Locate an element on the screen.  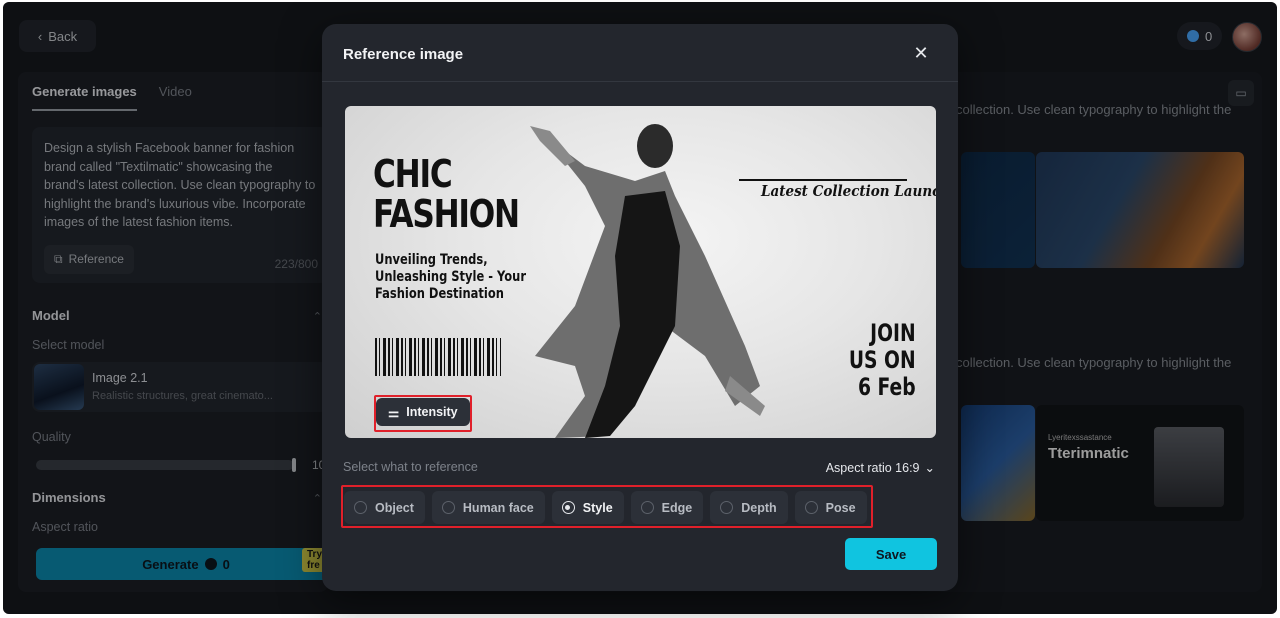
hero-title: CHIC FASHION is located at coordinates (446, 194).